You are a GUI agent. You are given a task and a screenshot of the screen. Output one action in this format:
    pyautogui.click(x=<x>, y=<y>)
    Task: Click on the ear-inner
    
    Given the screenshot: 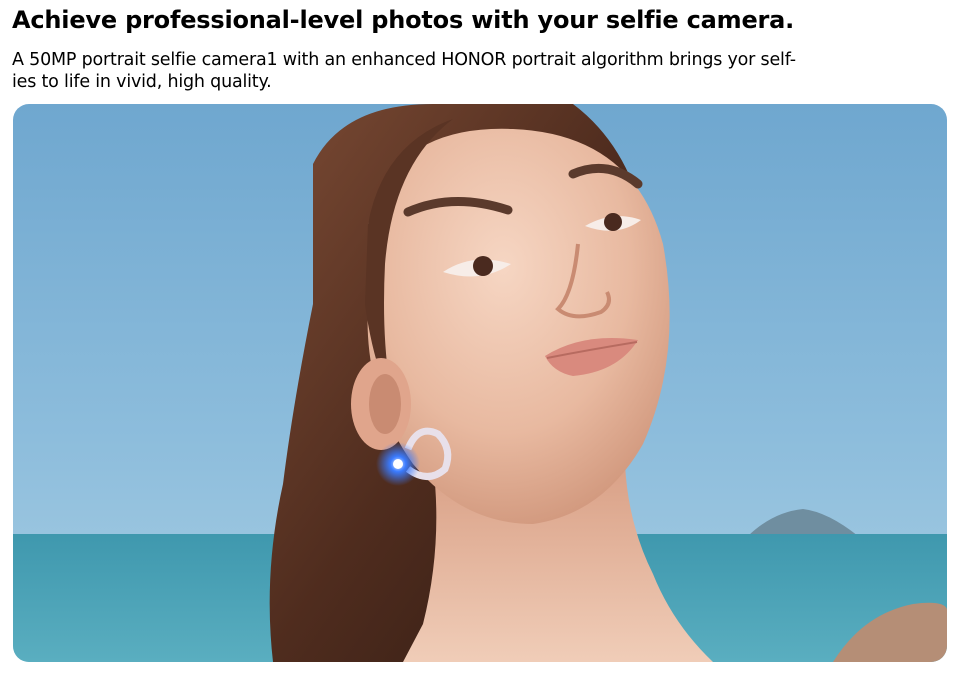 What is the action you would take?
    pyautogui.click(x=385, y=404)
    